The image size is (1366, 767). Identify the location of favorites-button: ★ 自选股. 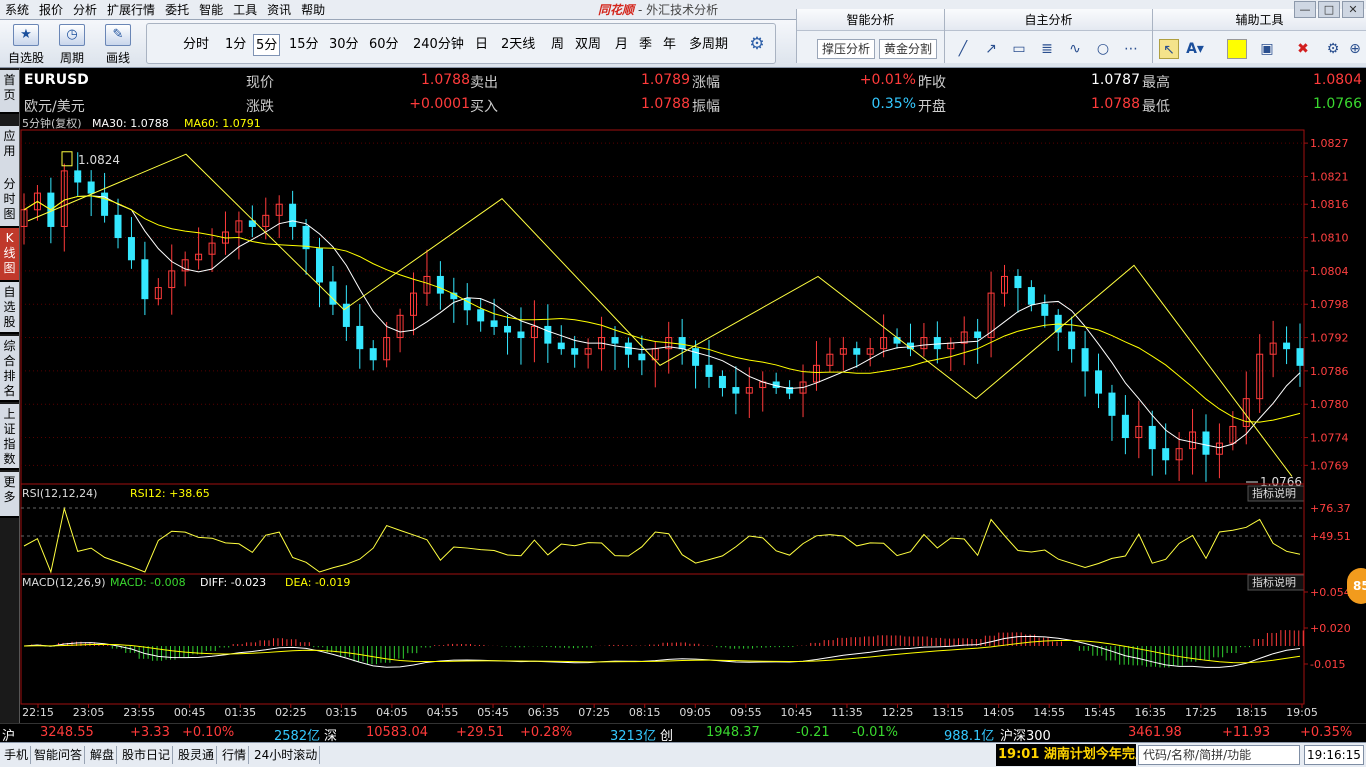
(26, 45).